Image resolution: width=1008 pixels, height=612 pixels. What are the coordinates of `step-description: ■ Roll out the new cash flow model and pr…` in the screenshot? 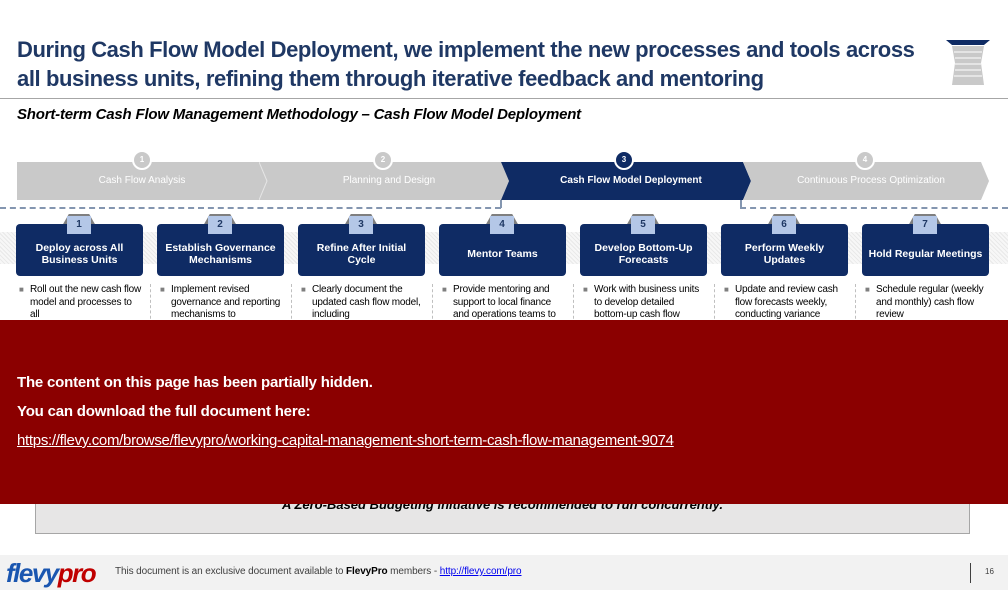 It's located at (79, 303).